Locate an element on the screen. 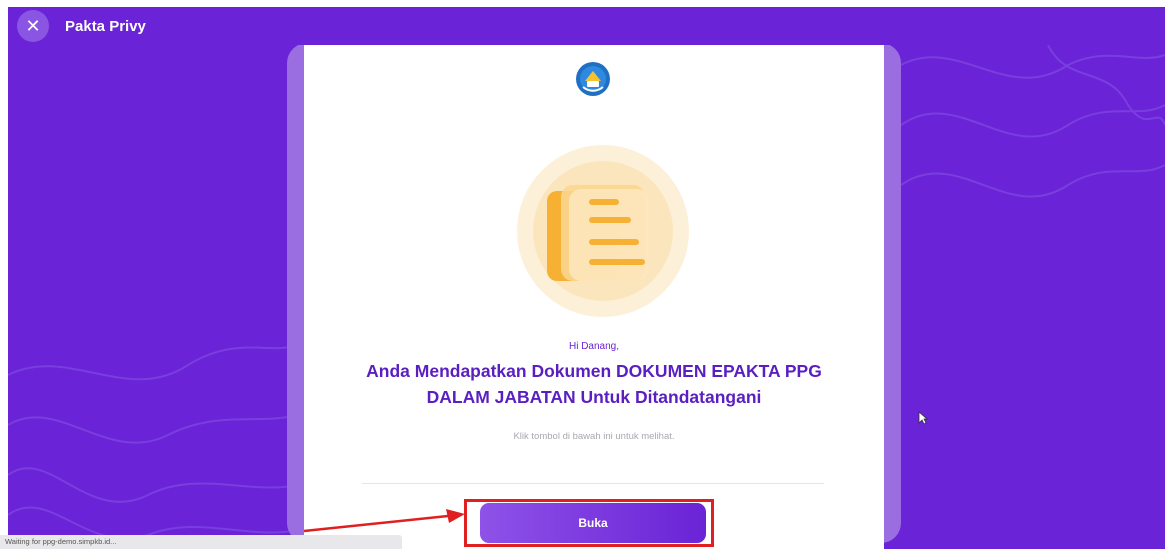 The height and width of the screenshot is (549, 1165). mouse-cursor-icon is located at coordinates (923, 418).